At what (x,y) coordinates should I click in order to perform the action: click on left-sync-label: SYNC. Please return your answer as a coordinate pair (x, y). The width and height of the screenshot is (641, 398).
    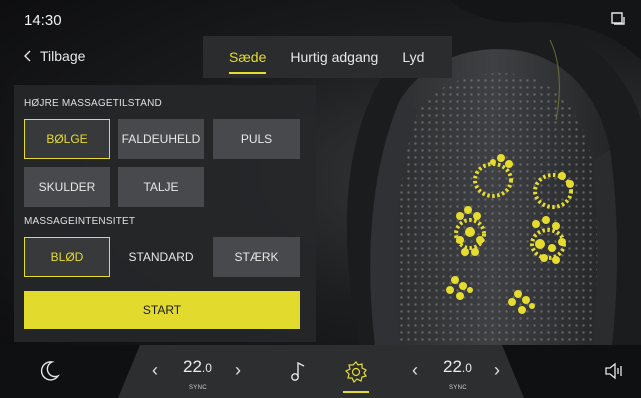
    Looking at the image, I should click on (198, 388).